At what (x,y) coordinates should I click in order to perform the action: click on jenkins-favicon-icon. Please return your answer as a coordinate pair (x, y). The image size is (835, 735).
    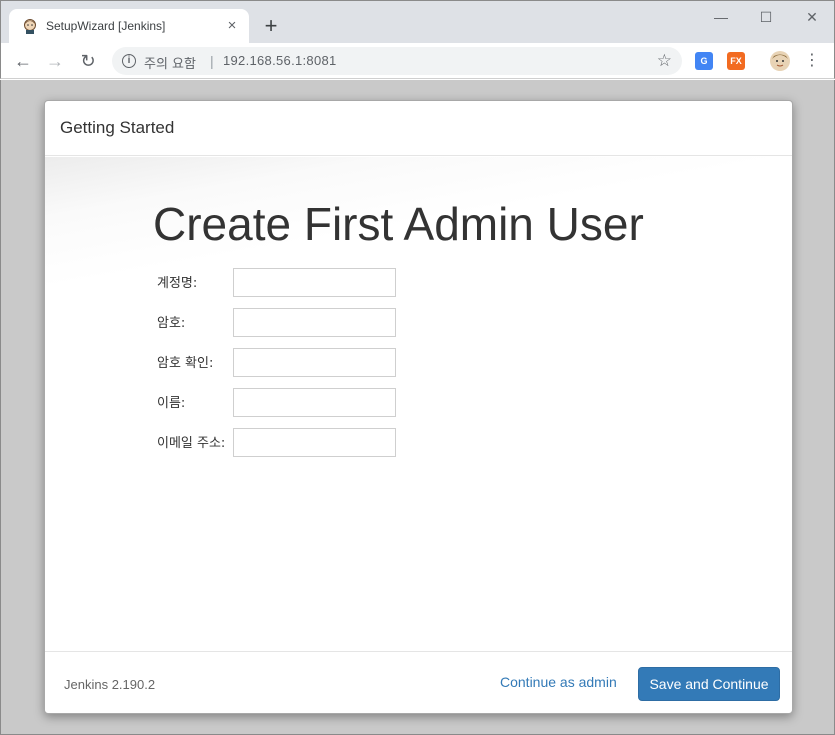
    Looking at the image, I should click on (30, 26).